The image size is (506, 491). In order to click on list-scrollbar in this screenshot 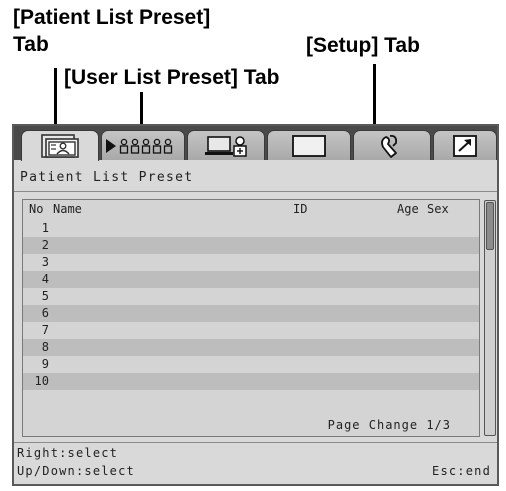, I will do `click(490, 318)`.